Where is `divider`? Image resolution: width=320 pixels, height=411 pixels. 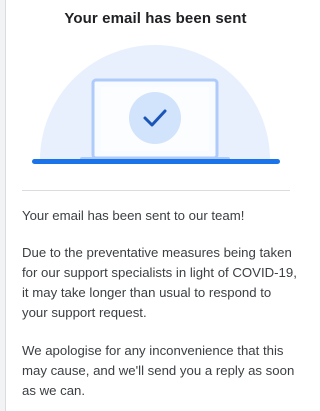 divider is located at coordinates (156, 190).